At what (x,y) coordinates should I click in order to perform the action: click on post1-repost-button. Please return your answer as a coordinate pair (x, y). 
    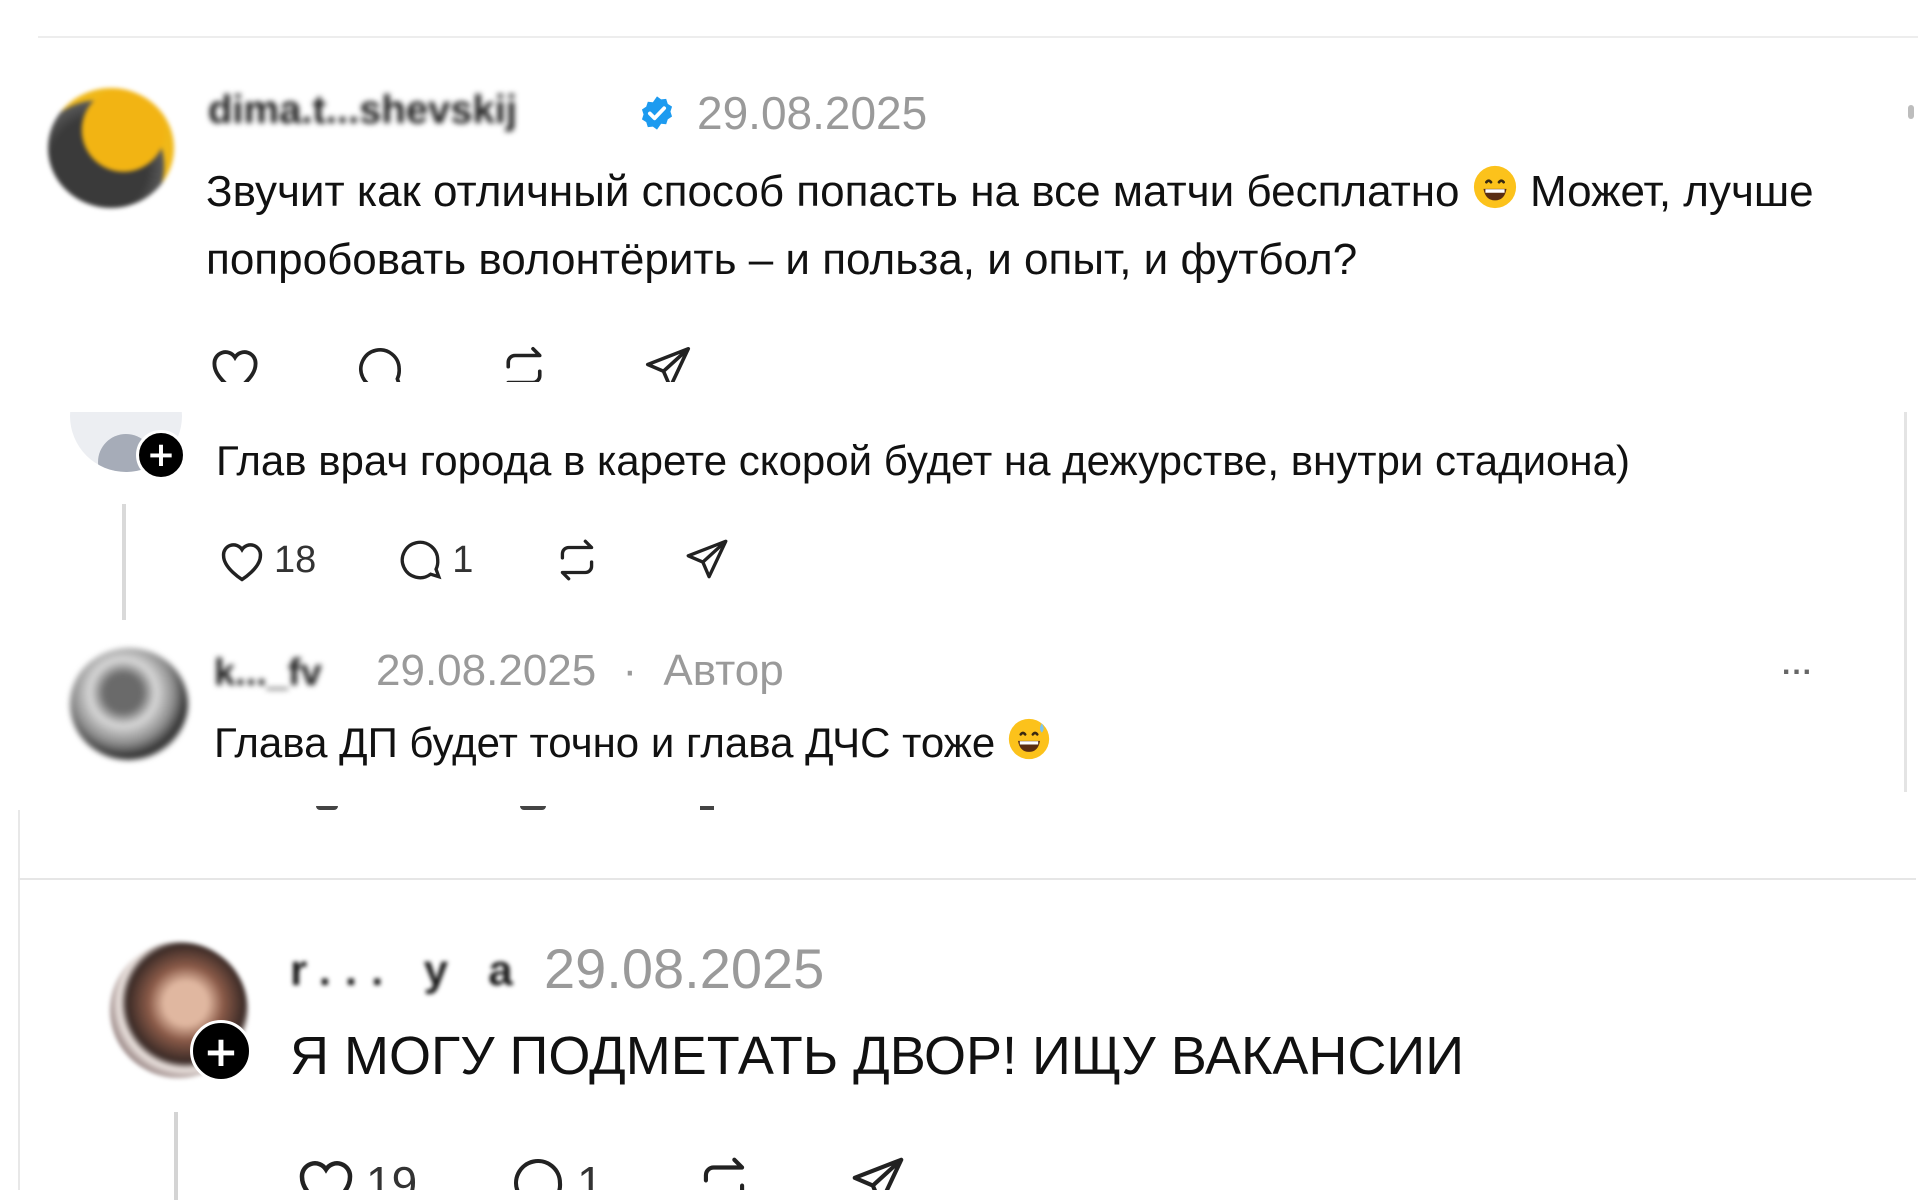
    Looking at the image, I should click on (524, 362).